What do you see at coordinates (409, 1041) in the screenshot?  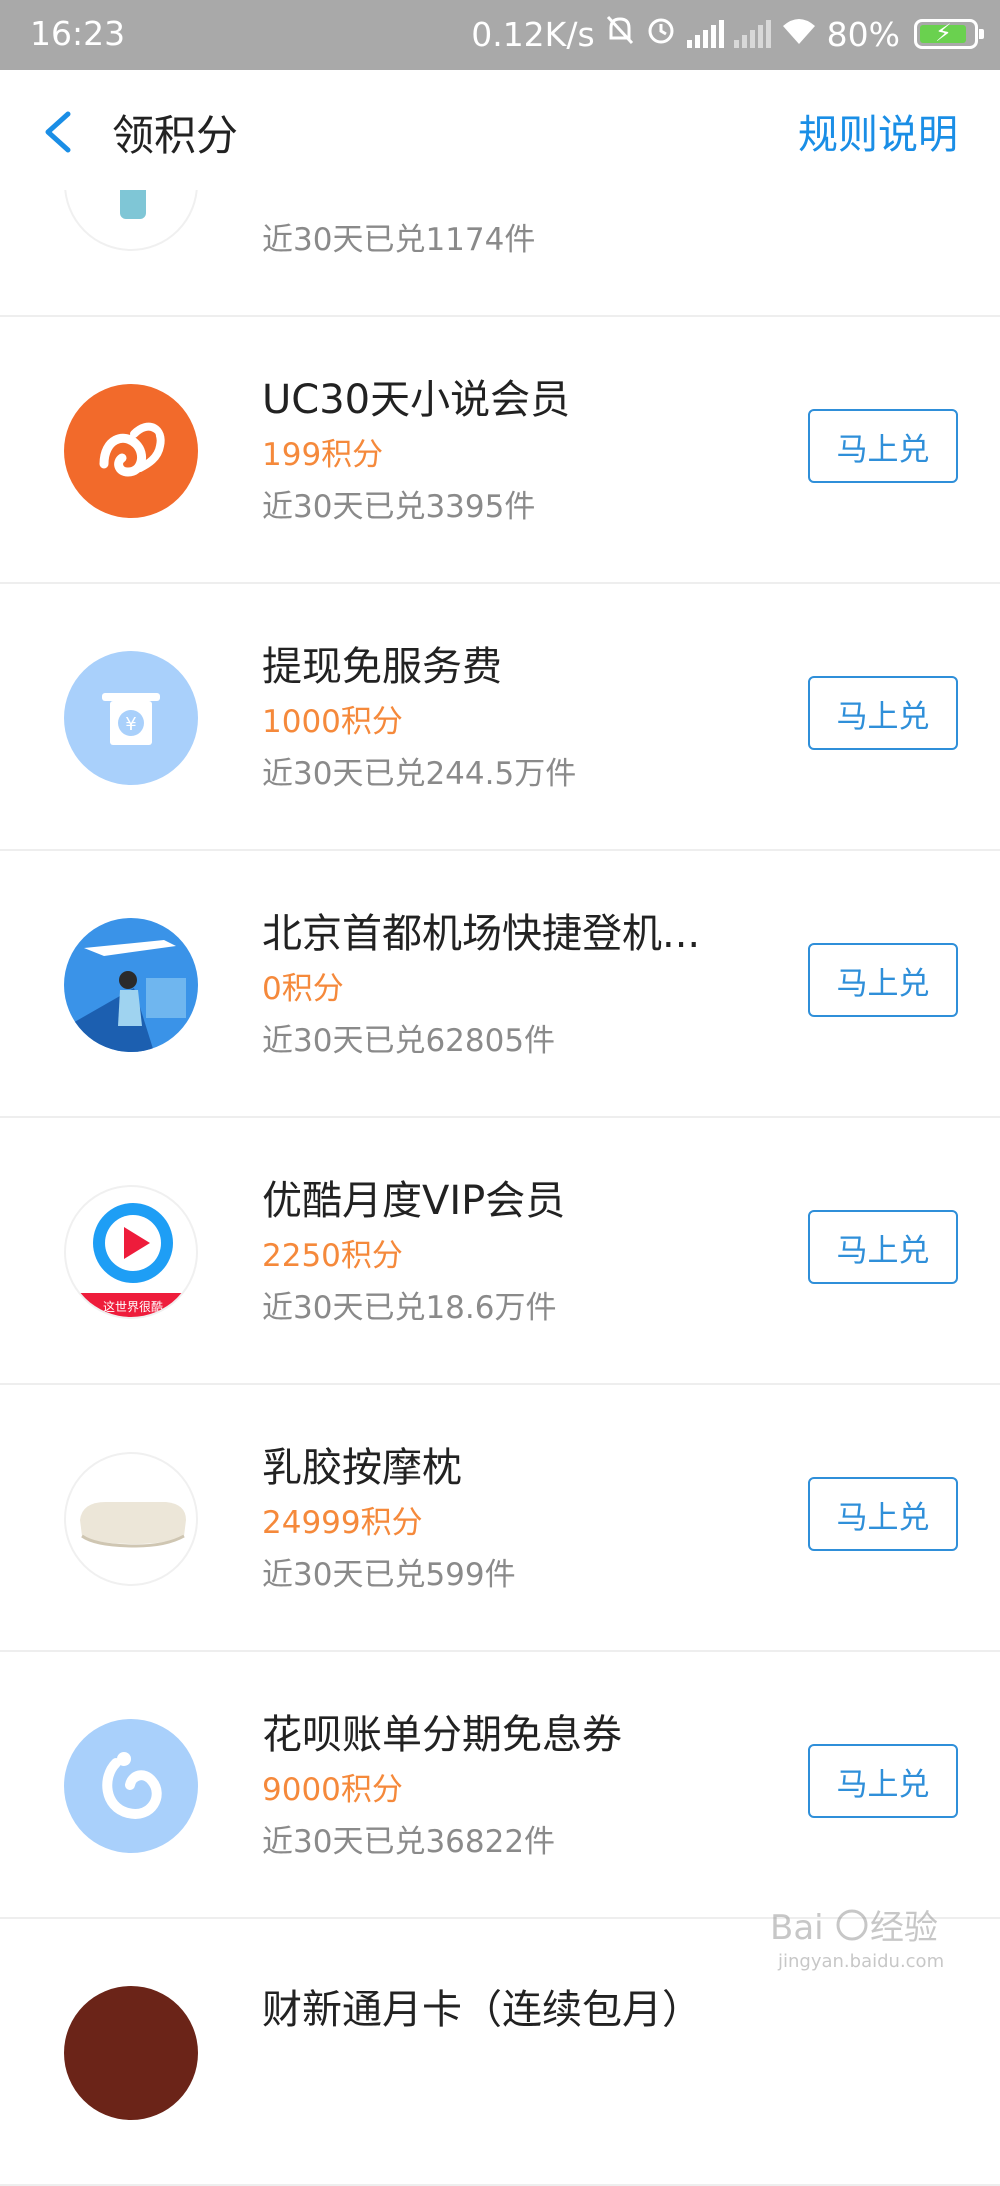 I see `redeemed-count: 近30天已兑62805件` at bounding box center [409, 1041].